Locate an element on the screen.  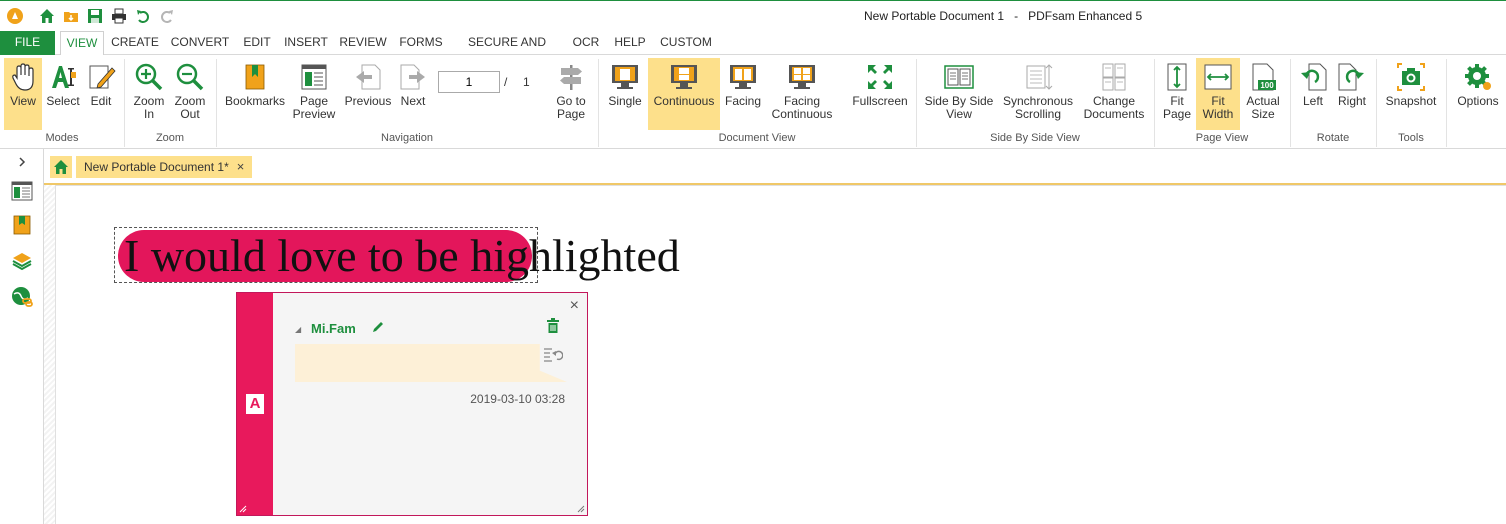
tab-help: HELP is located at coordinates (630, 43).